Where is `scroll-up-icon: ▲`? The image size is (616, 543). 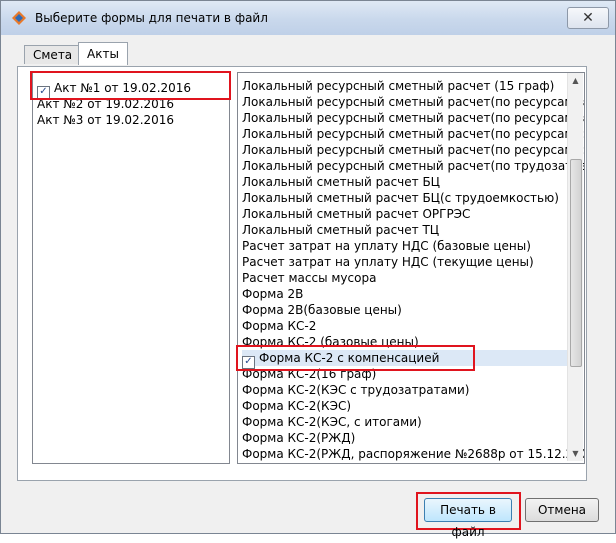 scroll-up-icon: ▲ is located at coordinates (575, 80).